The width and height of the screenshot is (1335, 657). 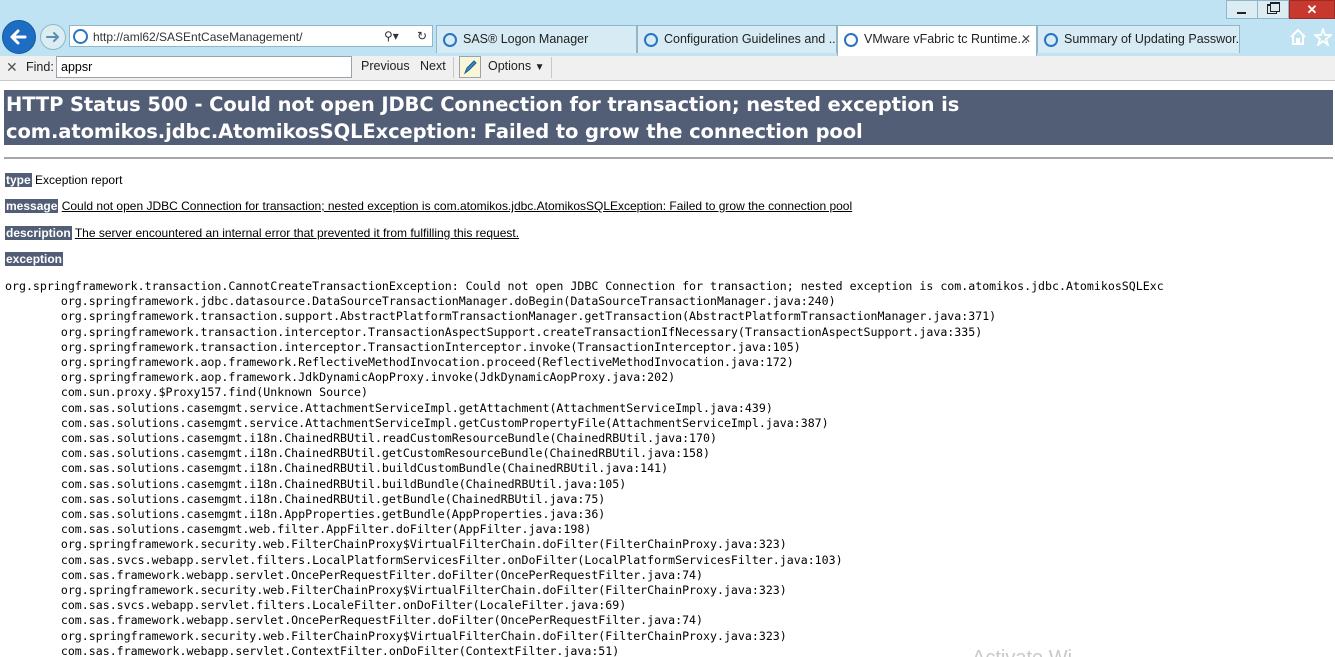 I want to click on forward-arrow-icon, so click(x=52, y=37).